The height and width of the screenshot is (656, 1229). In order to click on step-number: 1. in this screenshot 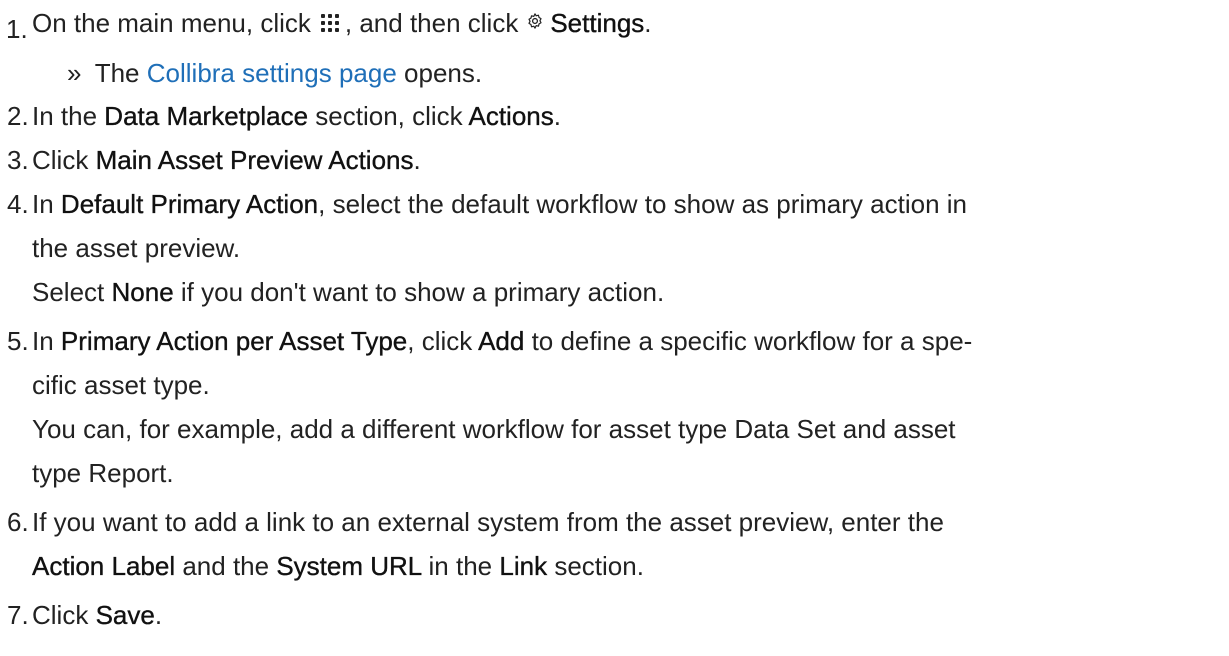, I will do `click(17, 29)`.